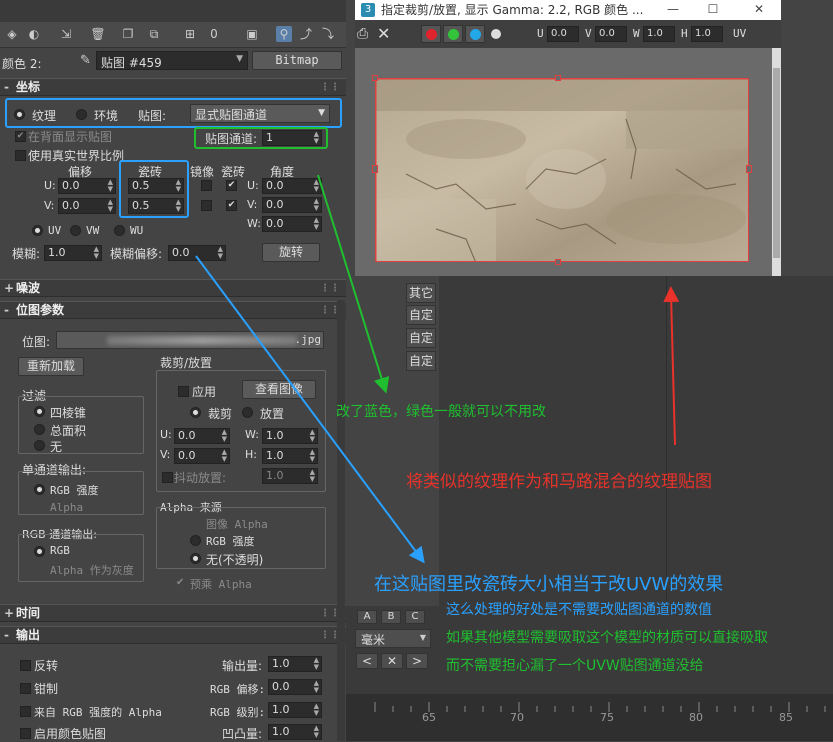 Image resolution: width=833 pixels, height=742 pixels. I want to click on blue-annotation: 在这贴图里改瓷砖大小相当于改UVW的效果, so click(549, 584).